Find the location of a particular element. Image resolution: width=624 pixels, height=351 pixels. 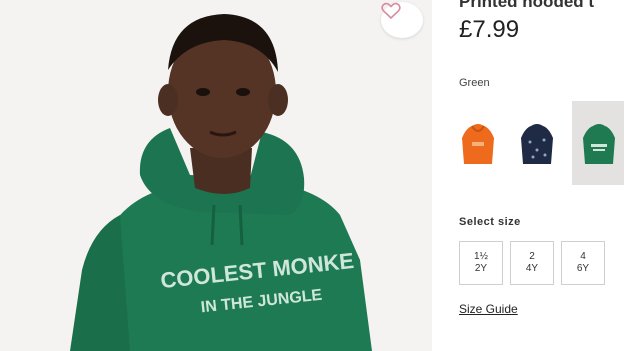

size-option-line2: 4Y is located at coordinates (532, 268).